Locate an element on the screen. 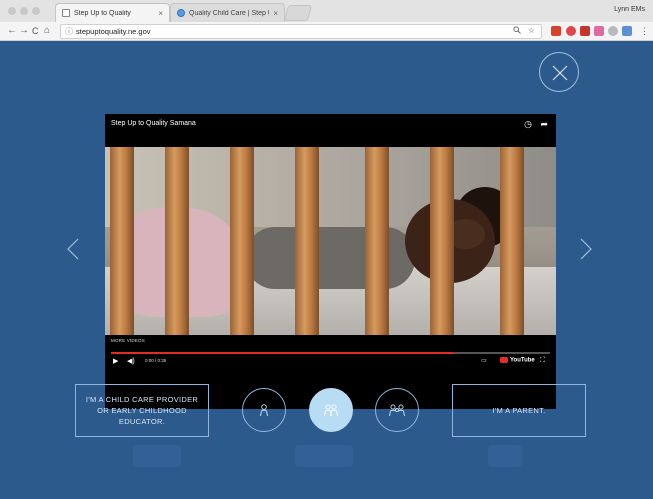 The width and height of the screenshot is (653, 499). browser-toolbar: ← → C ⌂ ⓘ stepuptoquality.ne.gov ☆ ⋮ is located at coordinates (326, 31).